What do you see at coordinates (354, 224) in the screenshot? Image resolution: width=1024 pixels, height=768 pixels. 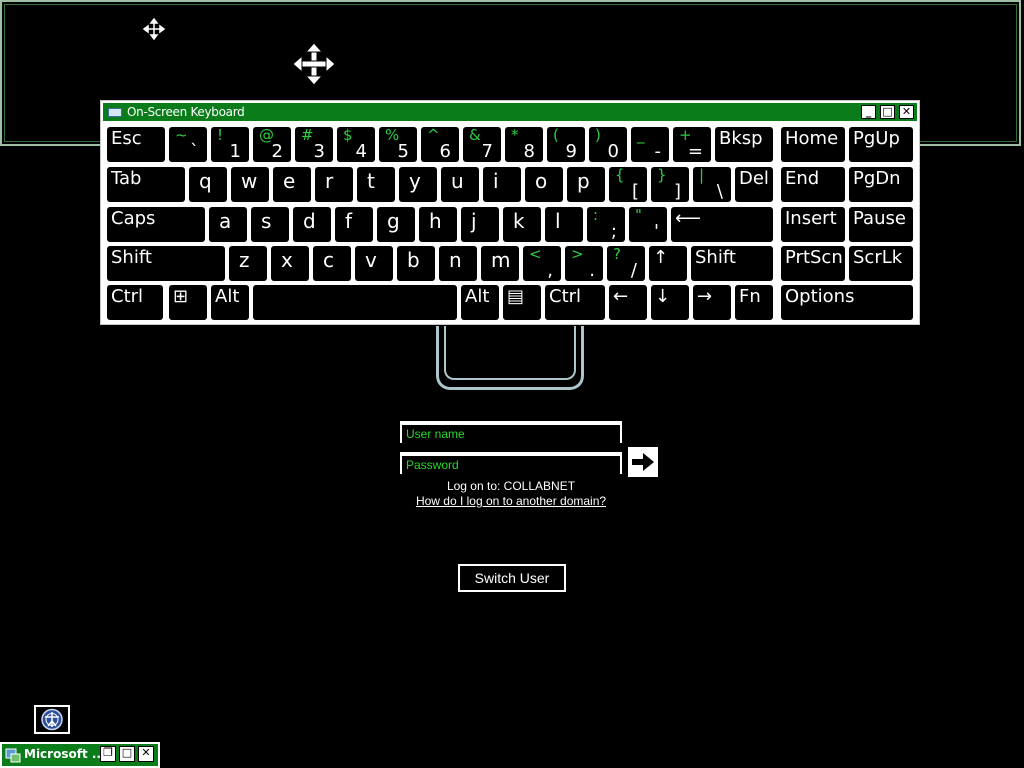 I see `key-f: f` at bounding box center [354, 224].